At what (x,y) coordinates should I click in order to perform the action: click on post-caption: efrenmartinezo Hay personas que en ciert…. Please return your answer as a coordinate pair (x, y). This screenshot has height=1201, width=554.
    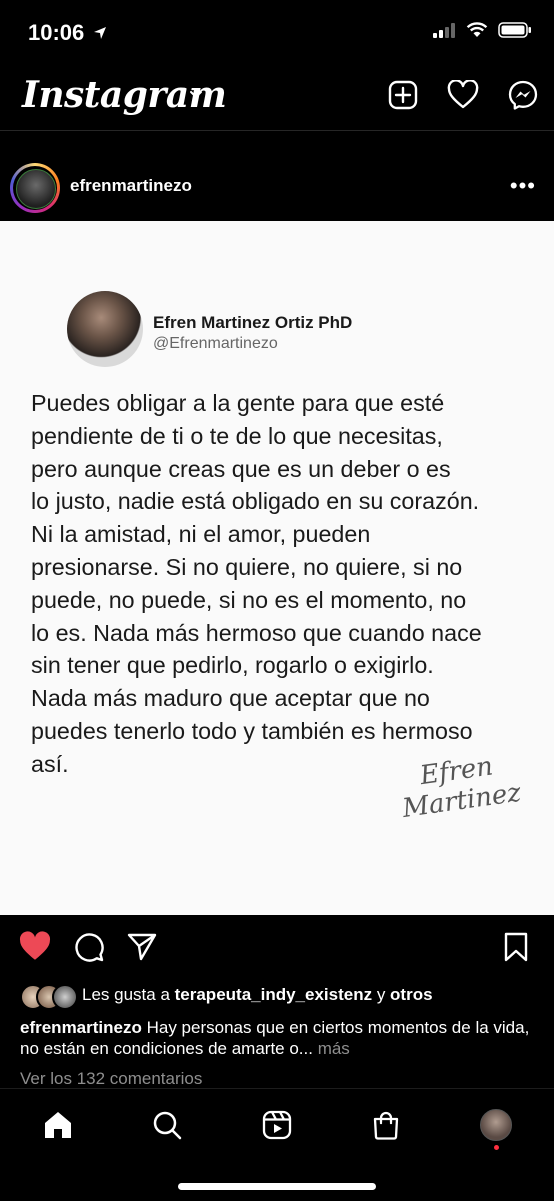
    Looking at the image, I should click on (280, 1038).